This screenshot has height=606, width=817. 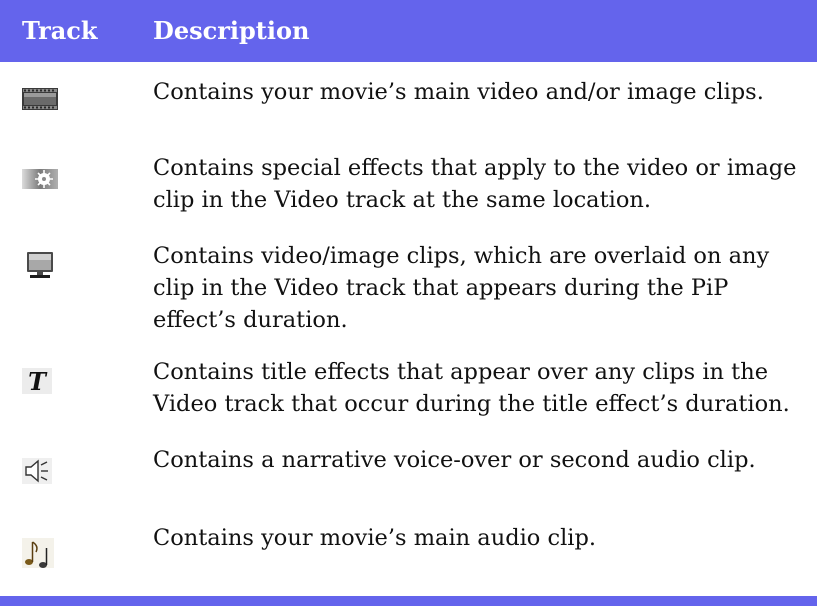 What do you see at coordinates (40, 552) in the screenshot?
I see `music-note-icon` at bounding box center [40, 552].